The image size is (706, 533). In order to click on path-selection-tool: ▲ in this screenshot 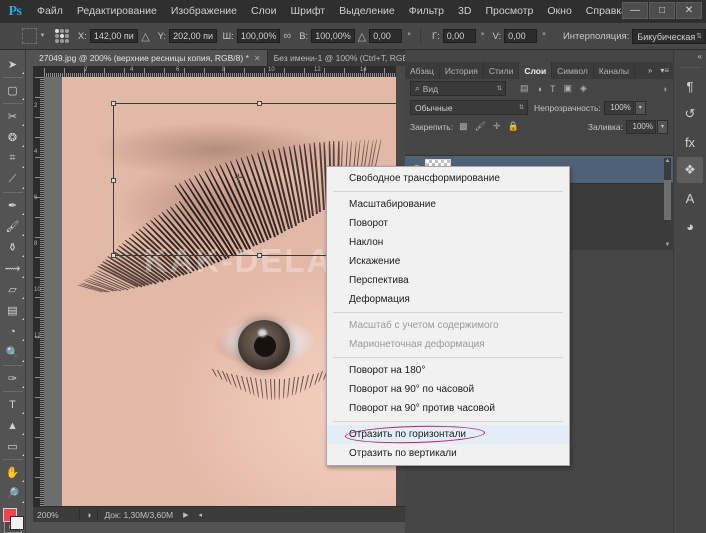, I will do `click(13, 425)`.